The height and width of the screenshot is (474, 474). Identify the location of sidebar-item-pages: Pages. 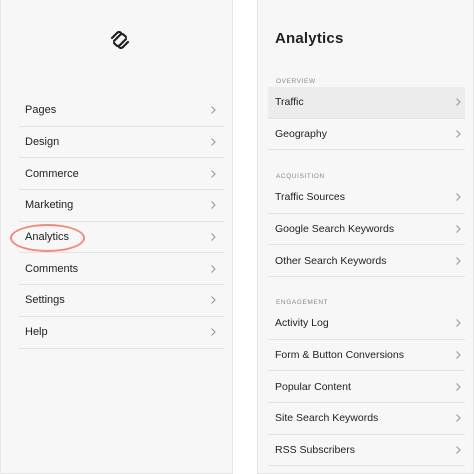
(121, 111).